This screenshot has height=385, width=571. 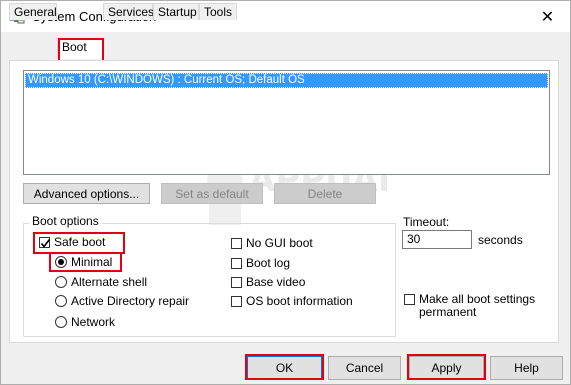 I want to click on make-permanent-checkbox: Make all boot settings permanent, so click(x=469, y=306).